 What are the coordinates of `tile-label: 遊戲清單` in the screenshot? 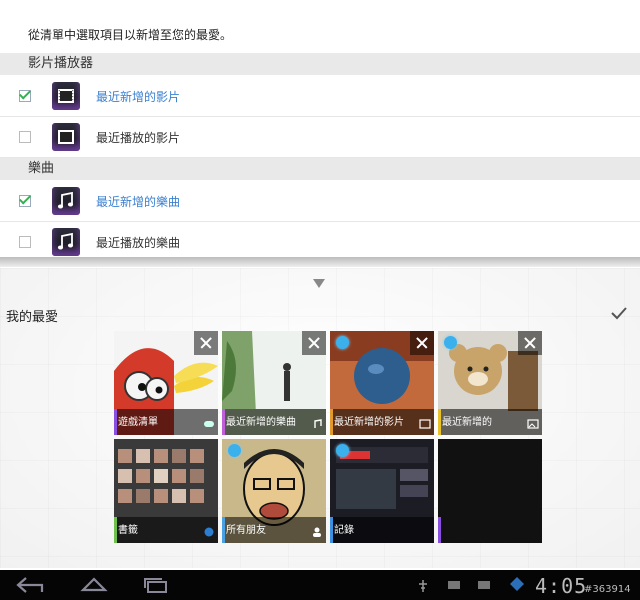 It's located at (138, 422).